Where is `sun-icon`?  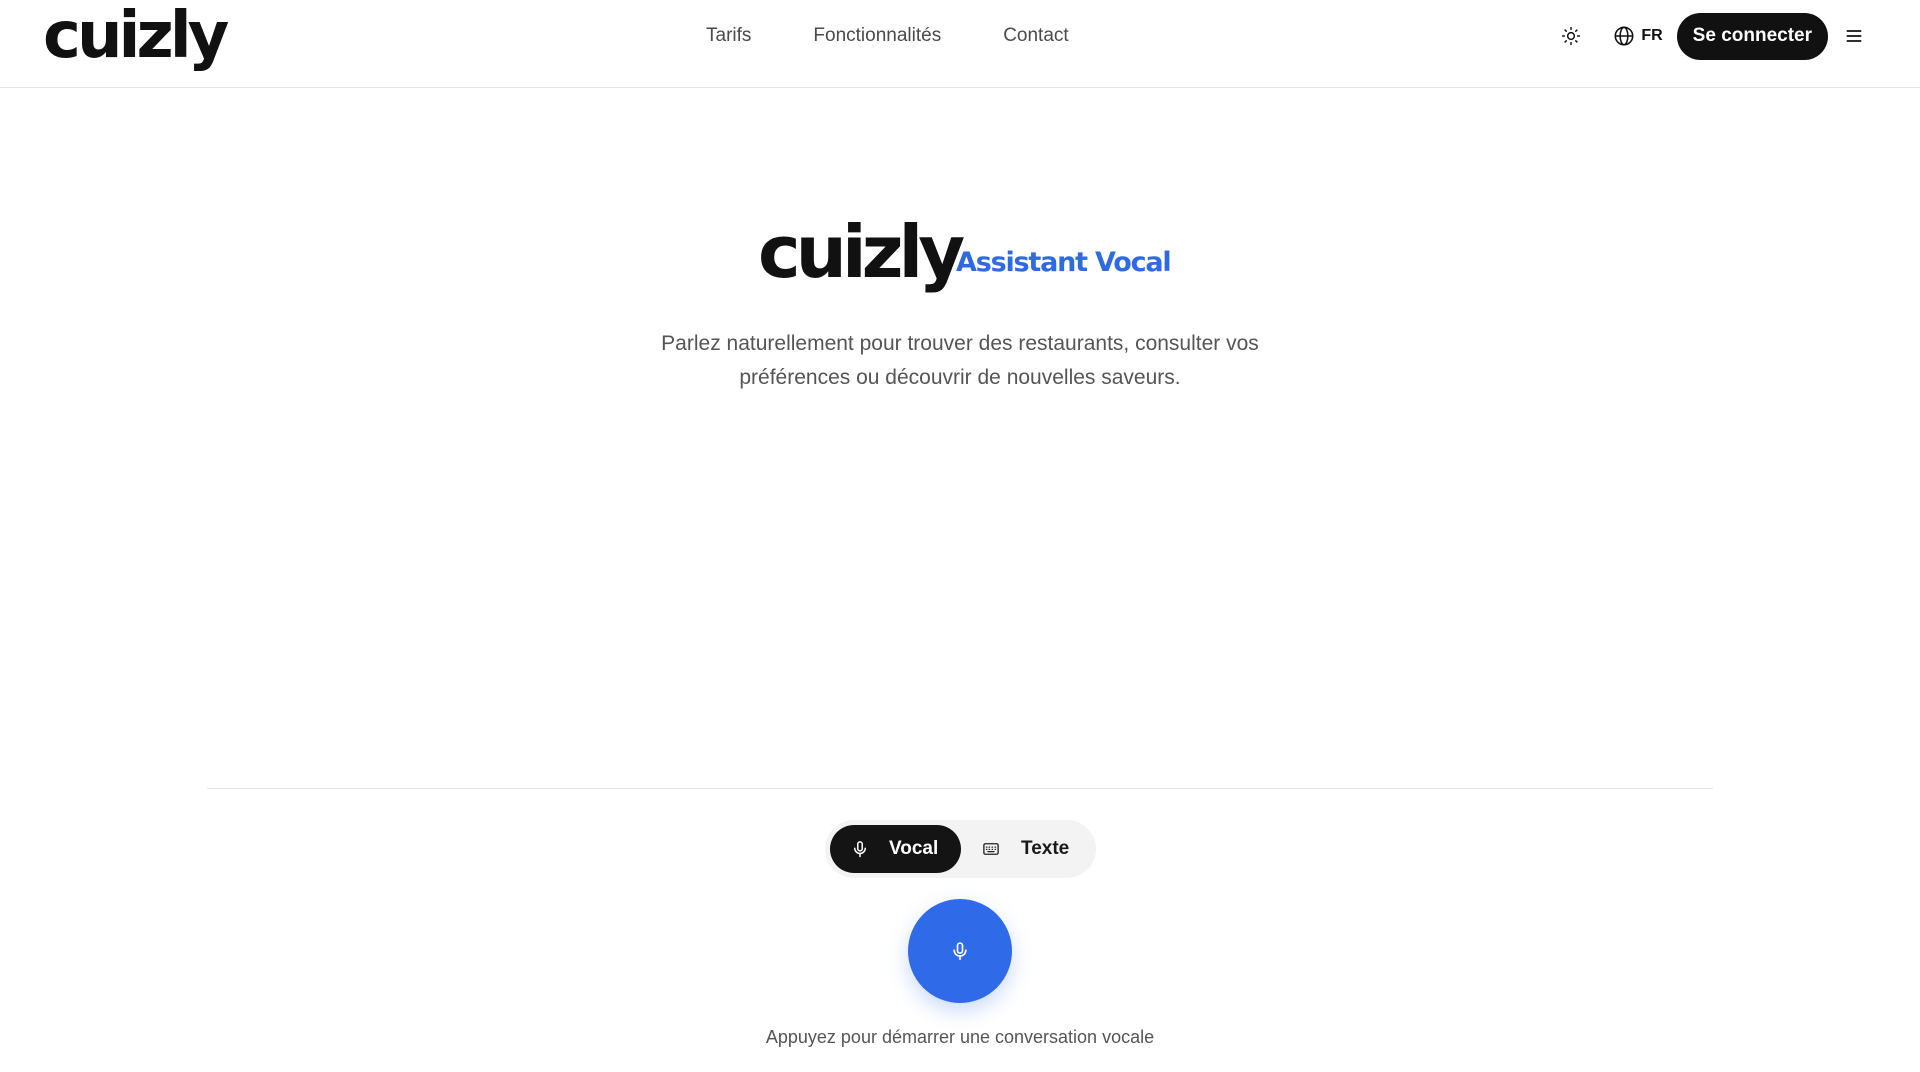
sun-icon is located at coordinates (1571, 36).